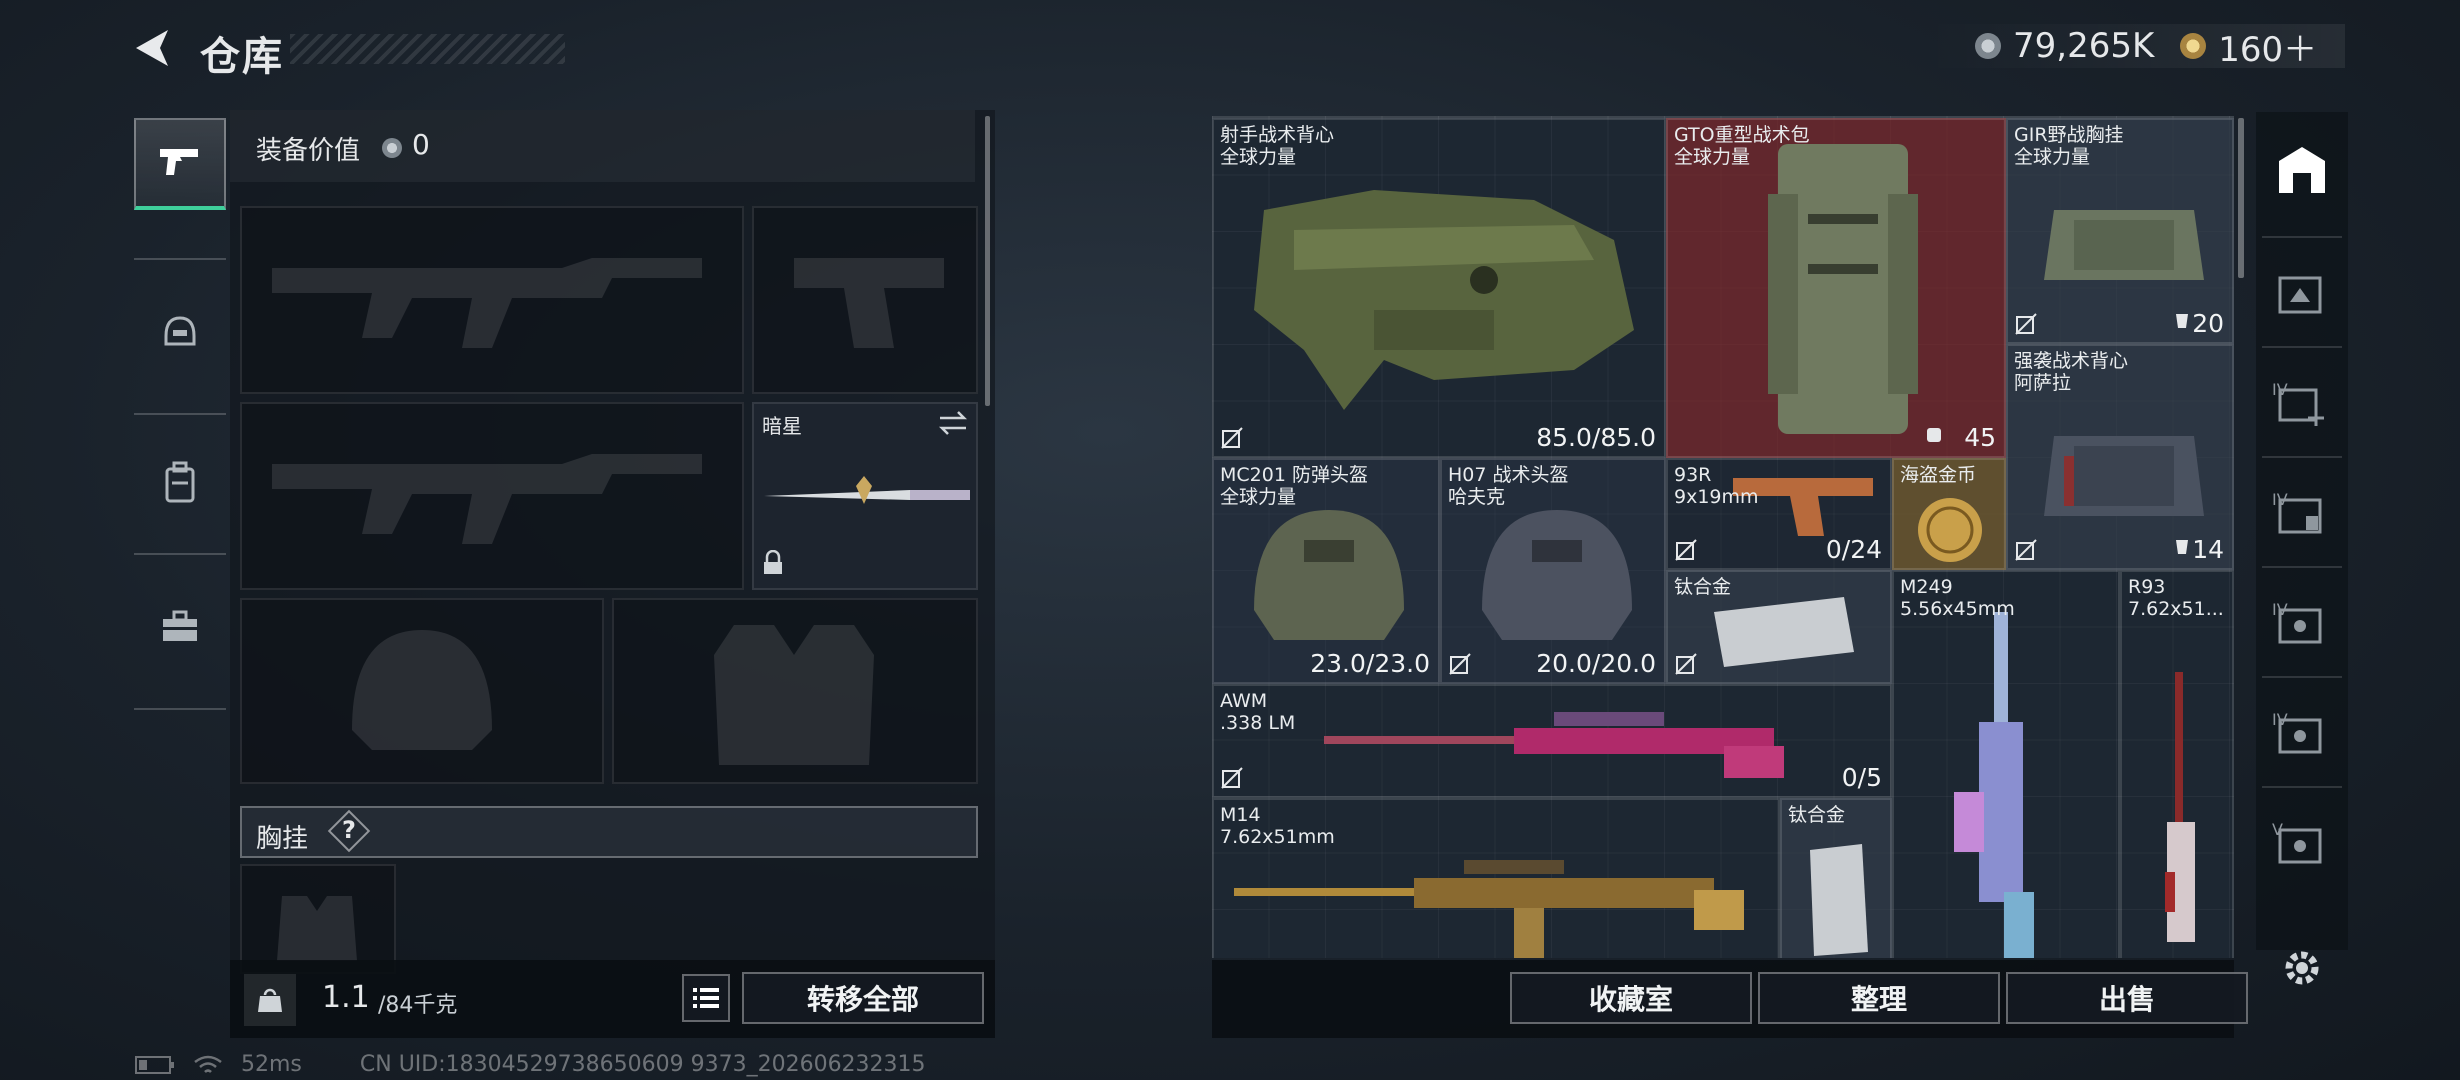  What do you see at coordinates (612, 999) in the screenshot?
I see `loadout-footer: 1.1 /84千克 转移全部` at bounding box center [612, 999].